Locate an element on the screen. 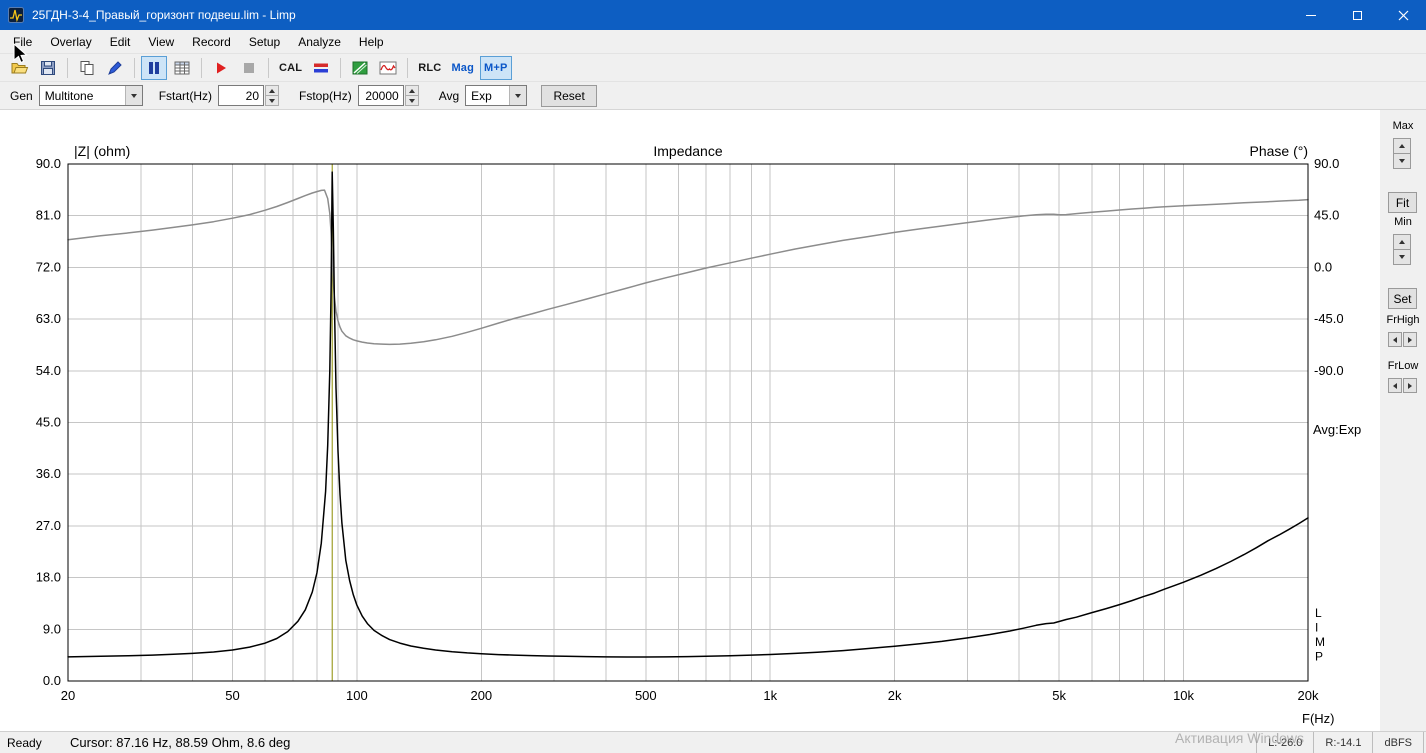 The image size is (1426, 753). fstart-input: 20 is located at coordinates (241, 95).